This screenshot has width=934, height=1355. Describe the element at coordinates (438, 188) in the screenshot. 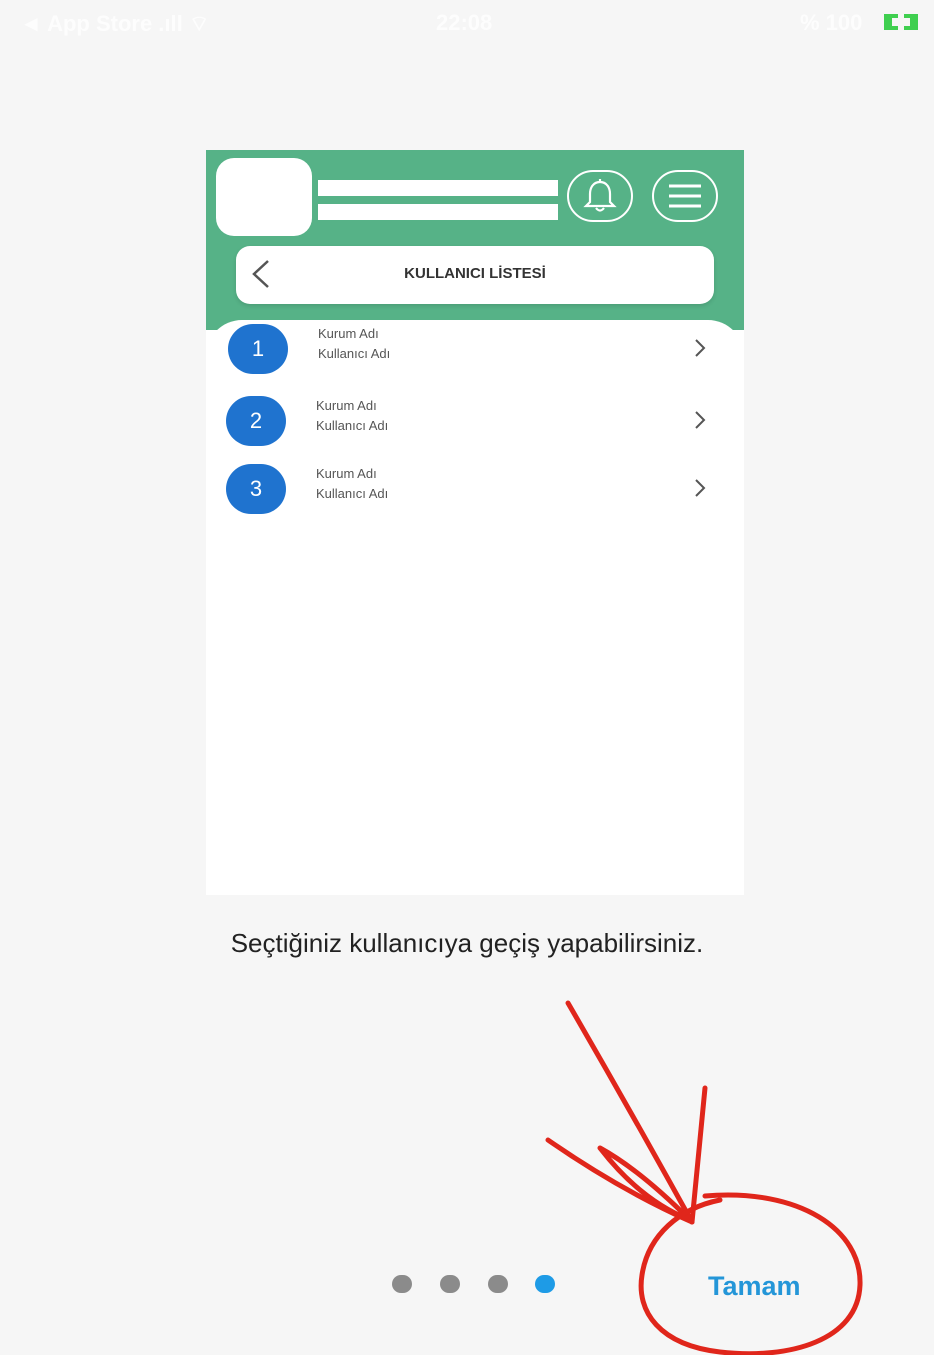

I see `preview-title-placeholder` at that location.